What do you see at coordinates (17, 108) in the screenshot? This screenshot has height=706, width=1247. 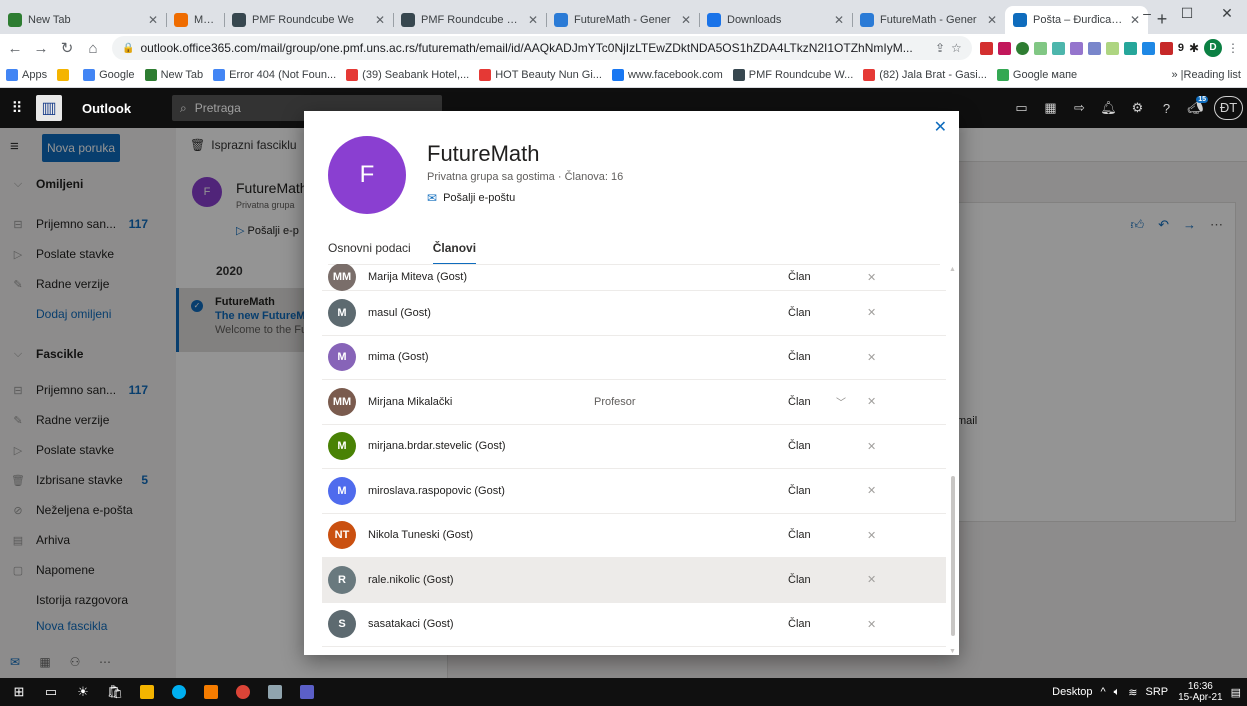 I see `app-launcher-icon: ⠿` at bounding box center [17, 108].